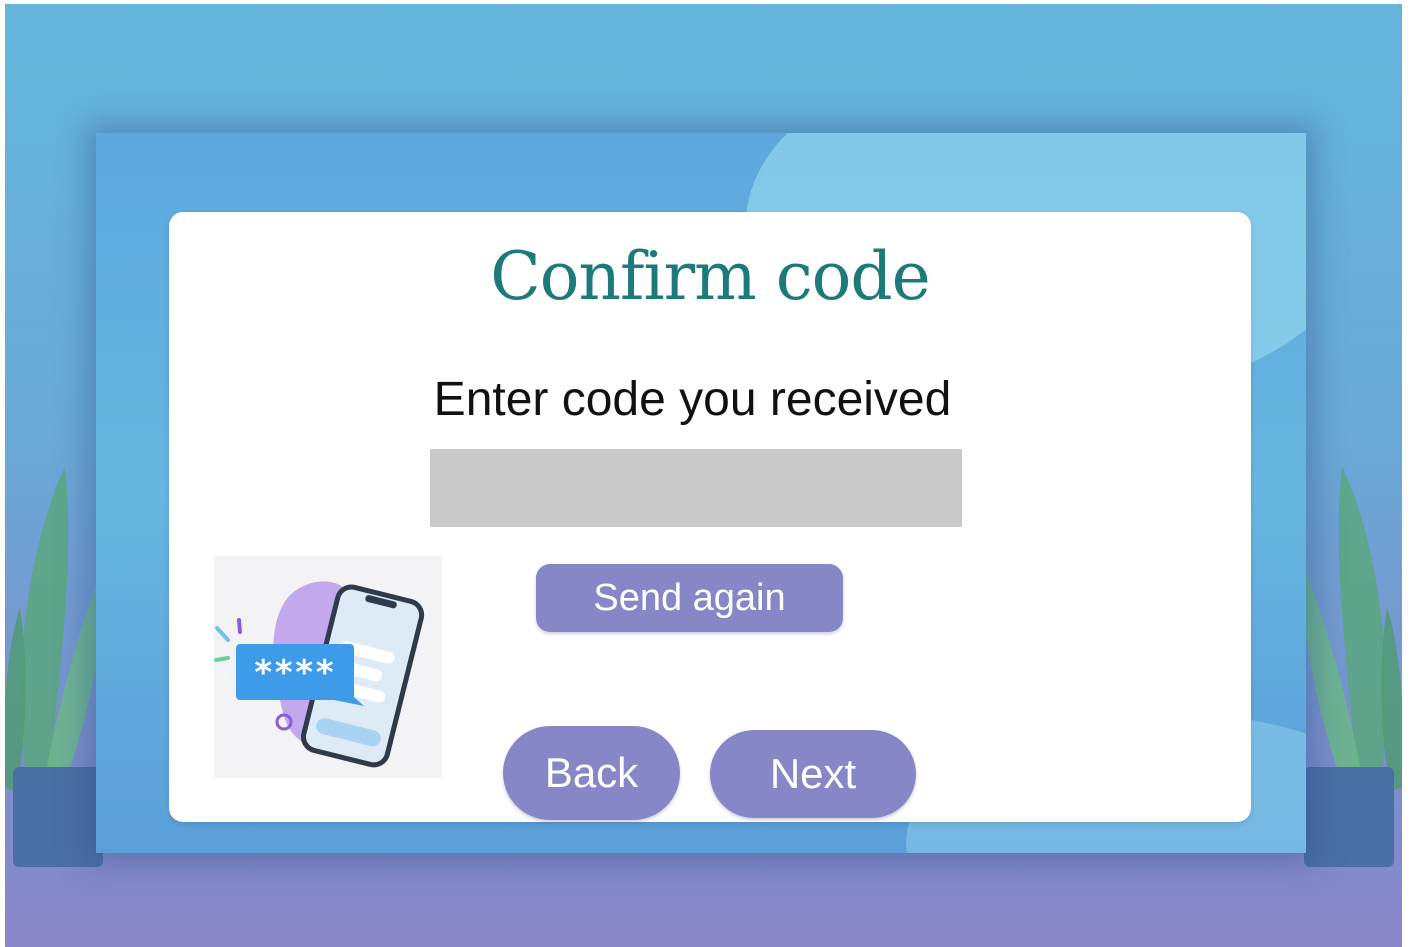 The height and width of the screenshot is (947, 1410). I want to click on next-button: Next, so click(813, 774).